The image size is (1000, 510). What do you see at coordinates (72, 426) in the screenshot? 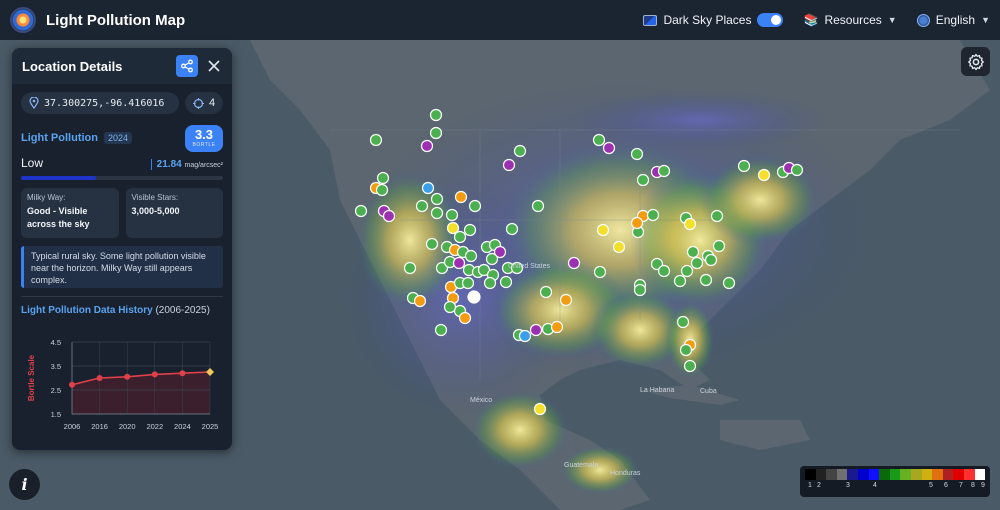
I see `x-tick-label: 2006` at bounding box center [72, 426].